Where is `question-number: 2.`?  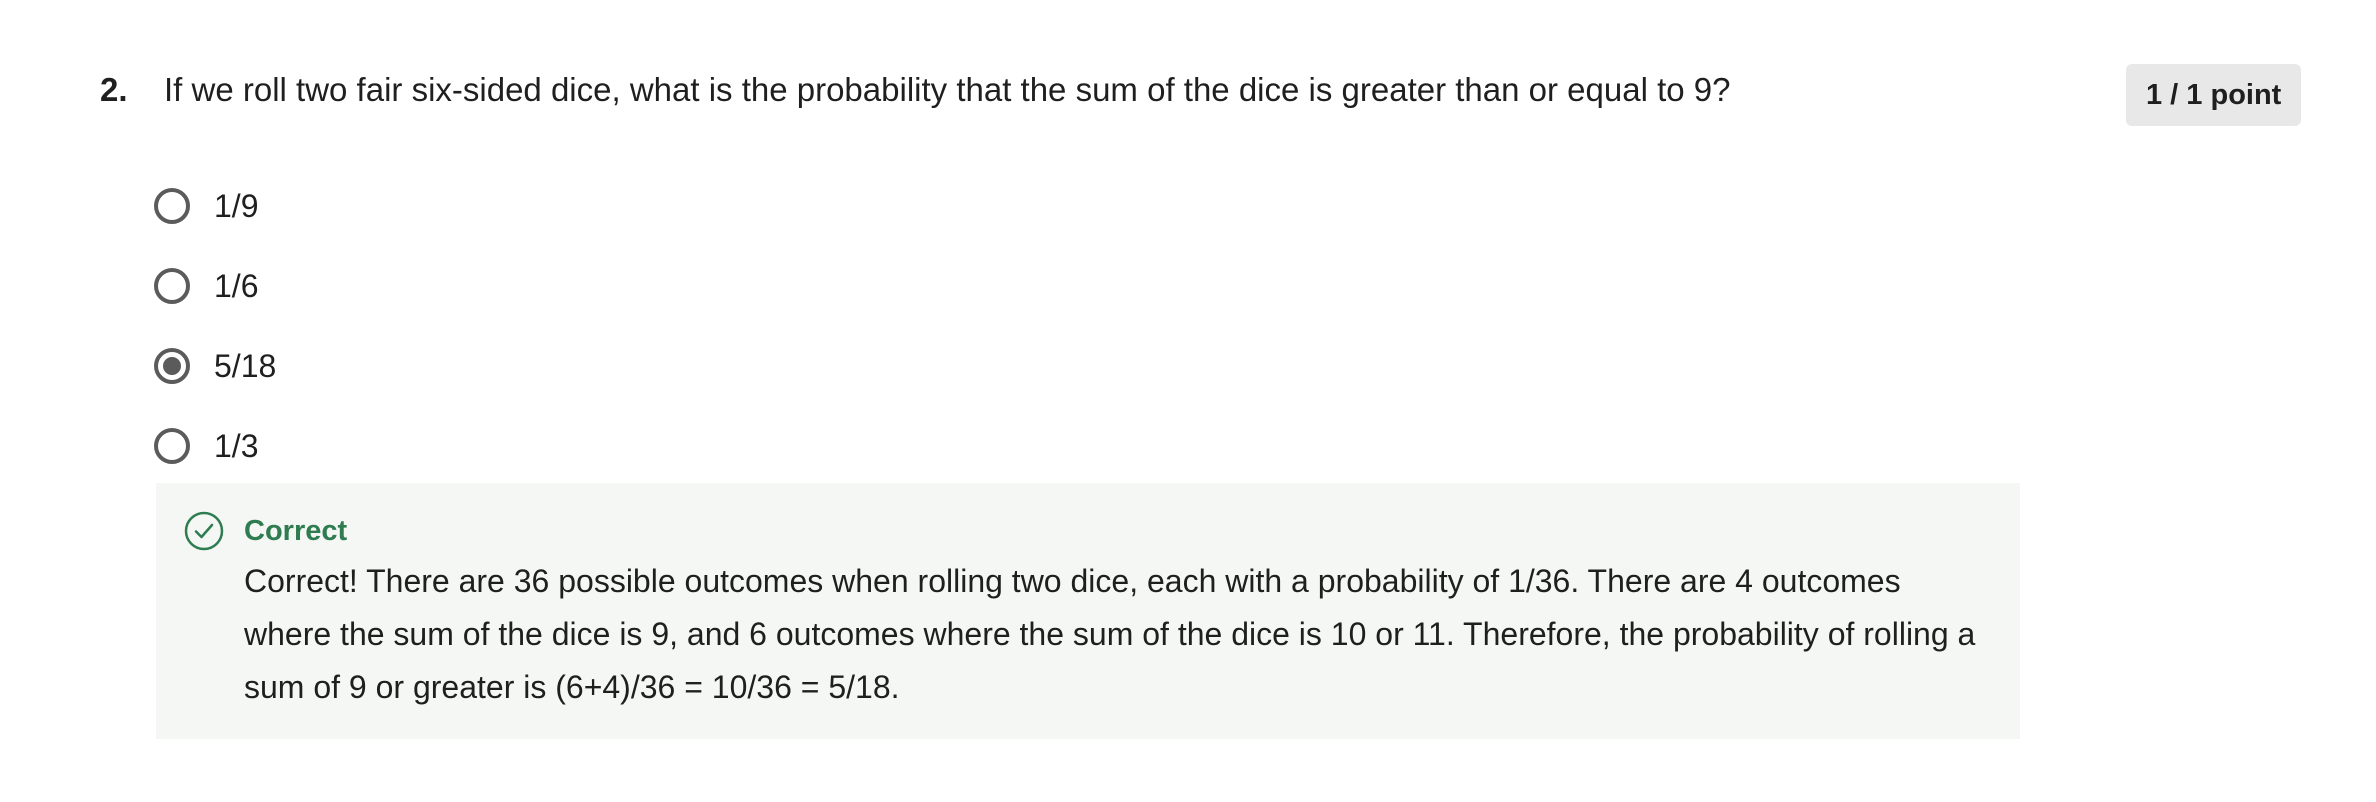
question-number: 2. is located at coordinates (114, 89).